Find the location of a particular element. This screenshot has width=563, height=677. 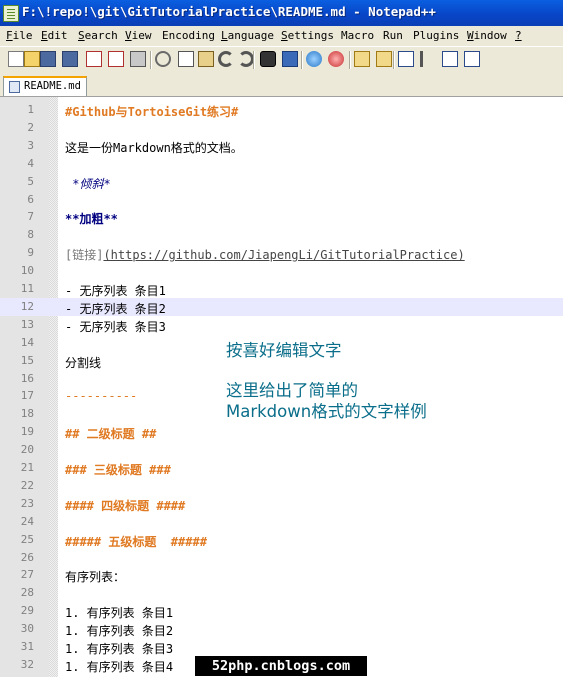

menu-encoding: Encoding is located at coordinates (188, 35).